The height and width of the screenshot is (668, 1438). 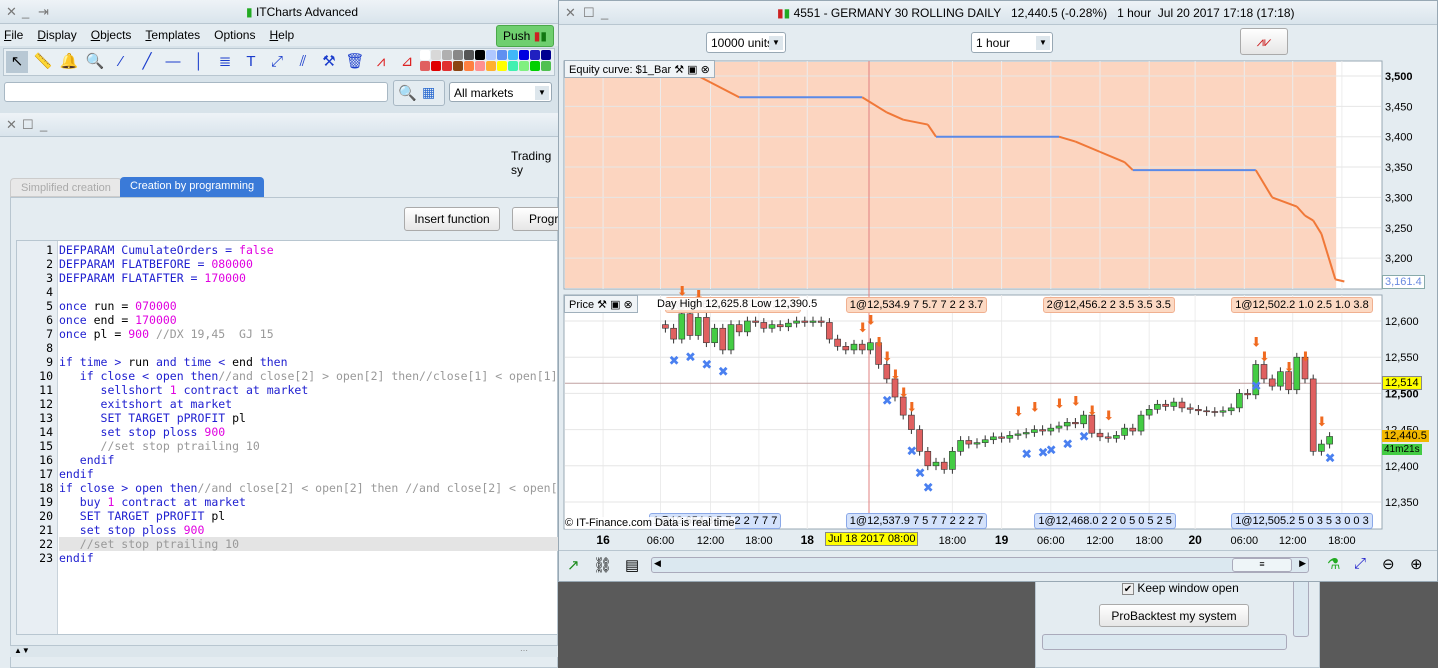 I want to click on code-line: DEFPARAM FLATAFTER = 170000, so click(x=152, y=278).